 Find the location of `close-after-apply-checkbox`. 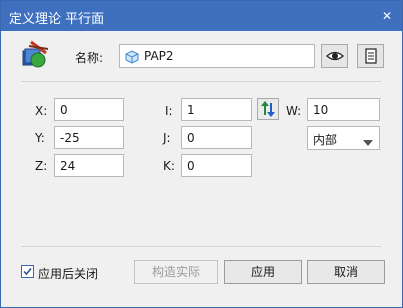

close-after-apply-checkbox is located at coordinates (27, 271).